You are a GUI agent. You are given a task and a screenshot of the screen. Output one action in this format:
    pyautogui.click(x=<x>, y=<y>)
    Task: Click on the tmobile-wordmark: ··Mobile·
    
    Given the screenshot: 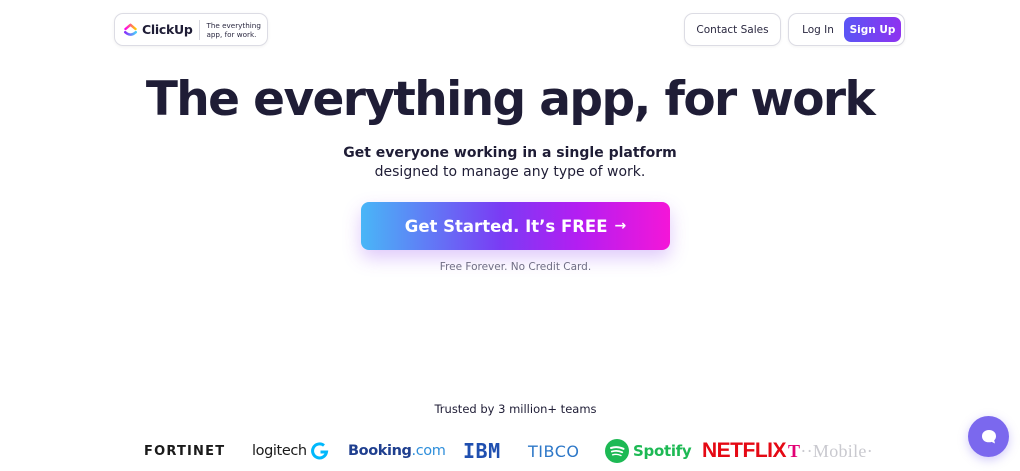 What is the action you would take?
    pyautogui.click(x=836, y=450)
    